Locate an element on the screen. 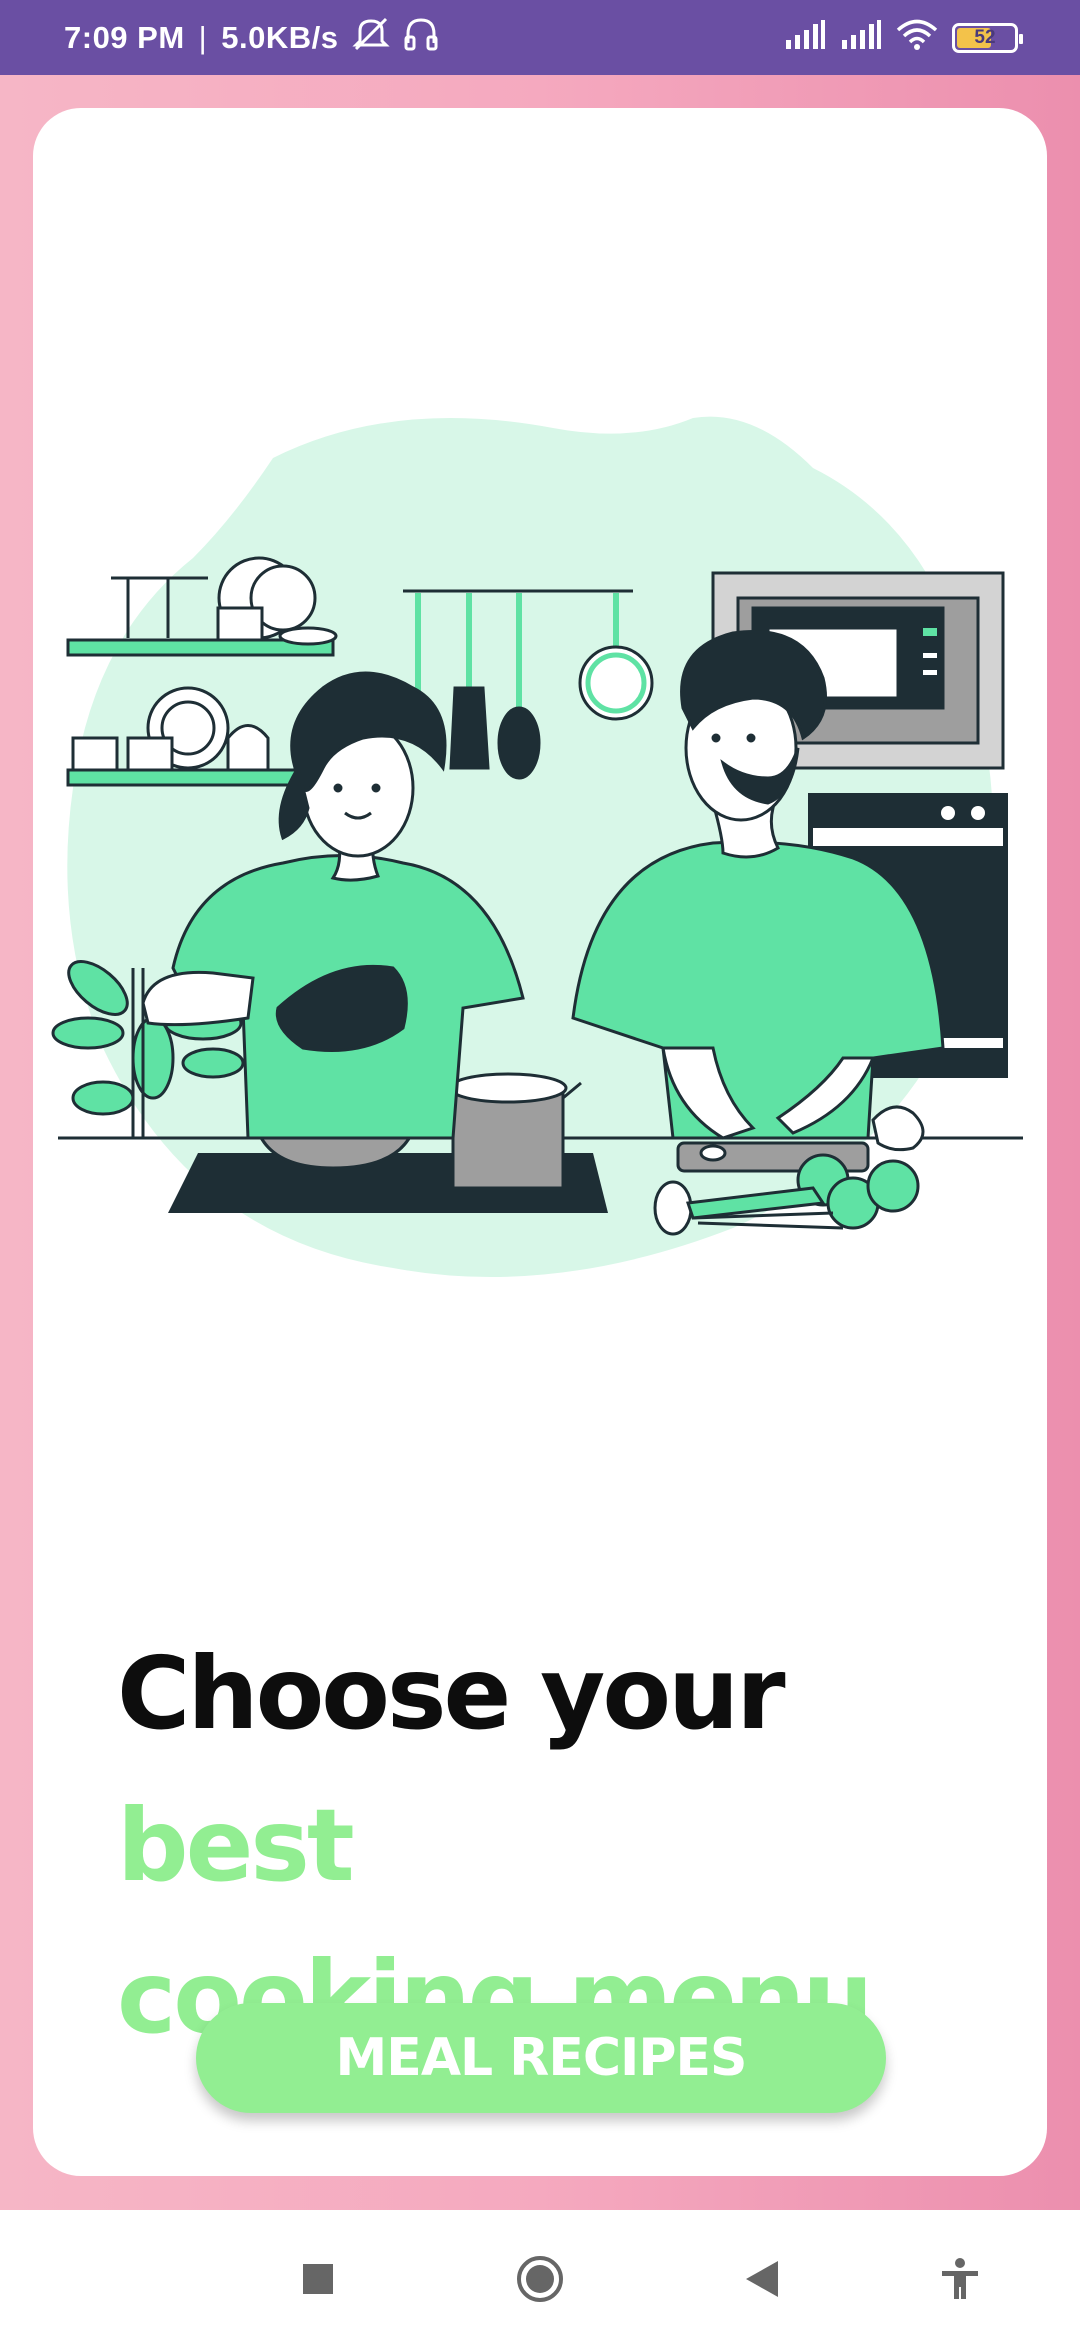 The width and height of the screenshot is (1080, 2340). recents-square-icon is located at coordinates (318, 2279).